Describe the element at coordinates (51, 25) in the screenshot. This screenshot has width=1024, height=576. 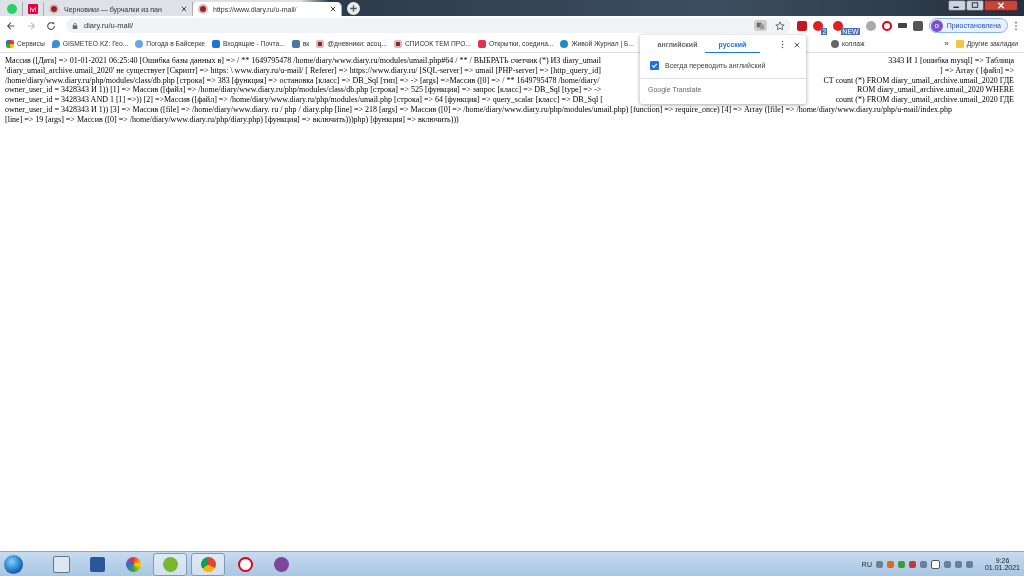
I see `reload-icon` at that location.